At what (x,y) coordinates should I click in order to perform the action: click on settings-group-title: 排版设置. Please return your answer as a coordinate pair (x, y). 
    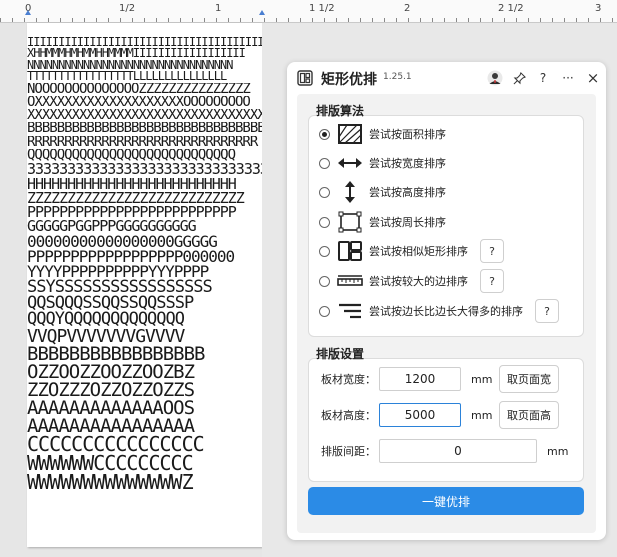
    Looking at the image, I should click on (340, 354).